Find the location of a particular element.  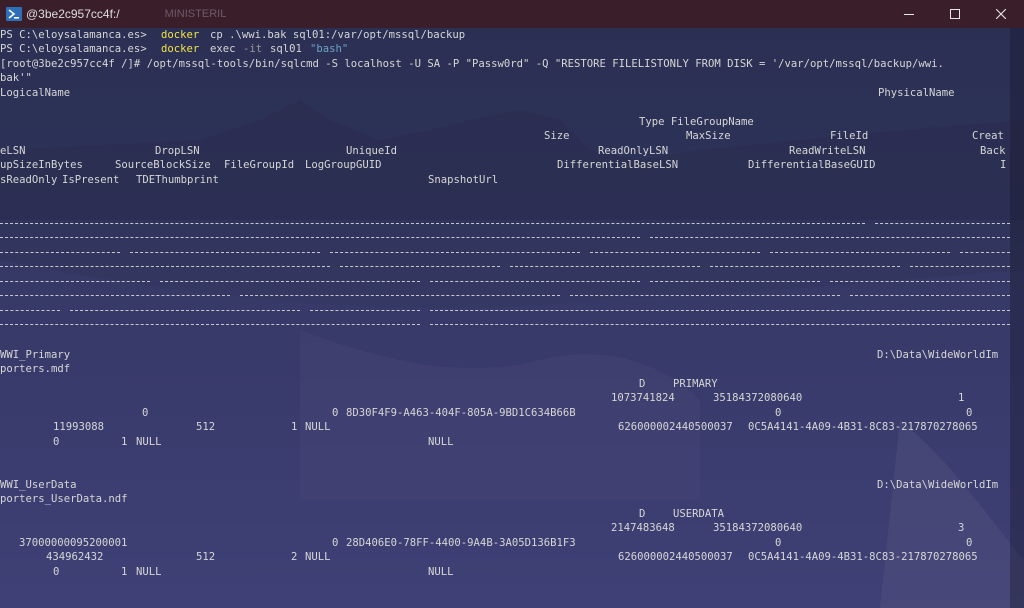

header-readwritelsn: ReadWriteLSN is located at coordinates (827, 151).